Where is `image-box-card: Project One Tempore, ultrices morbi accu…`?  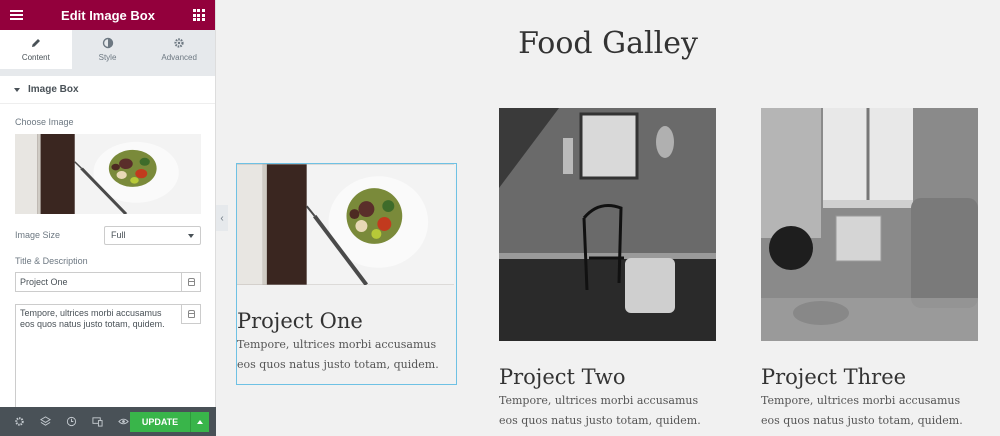 image-box-card: Project One Tempore, ultrices morbi accu… is located at coordinates (346, 274).